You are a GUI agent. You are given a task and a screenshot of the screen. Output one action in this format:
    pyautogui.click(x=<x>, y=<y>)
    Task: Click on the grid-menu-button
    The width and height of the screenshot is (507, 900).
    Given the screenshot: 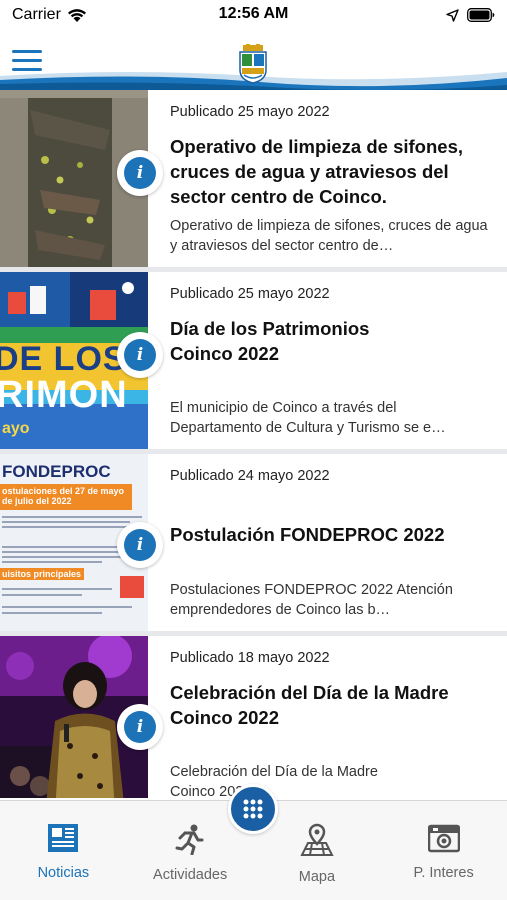 What is the action you would take?
    pyautogui.click(x=253, y=809)
    